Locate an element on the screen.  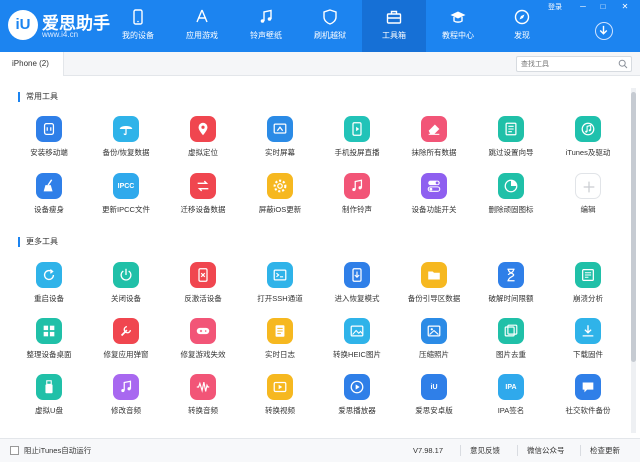
hourglass-icon-glyph is located at coordinates (511, 275).